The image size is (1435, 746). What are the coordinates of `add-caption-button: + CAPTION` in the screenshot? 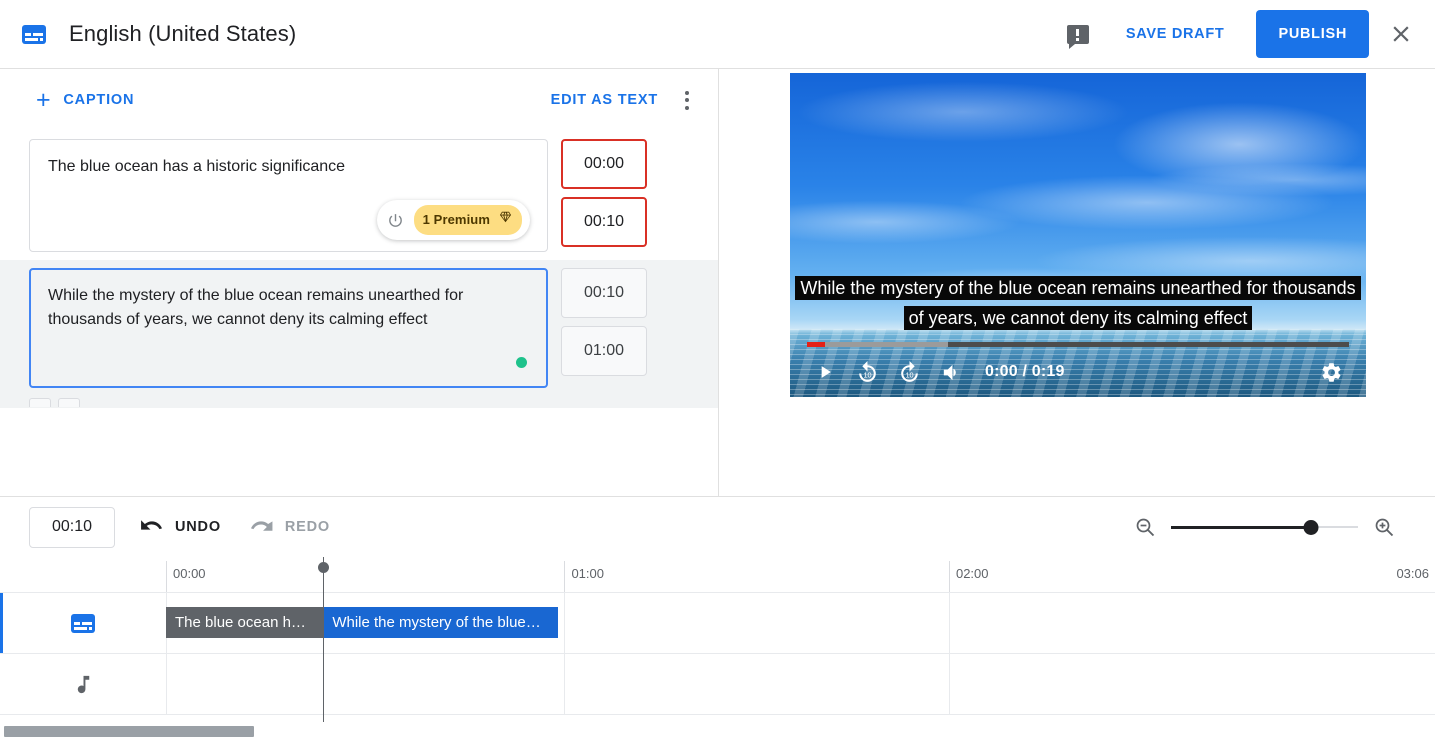 It's located at (85, 100).